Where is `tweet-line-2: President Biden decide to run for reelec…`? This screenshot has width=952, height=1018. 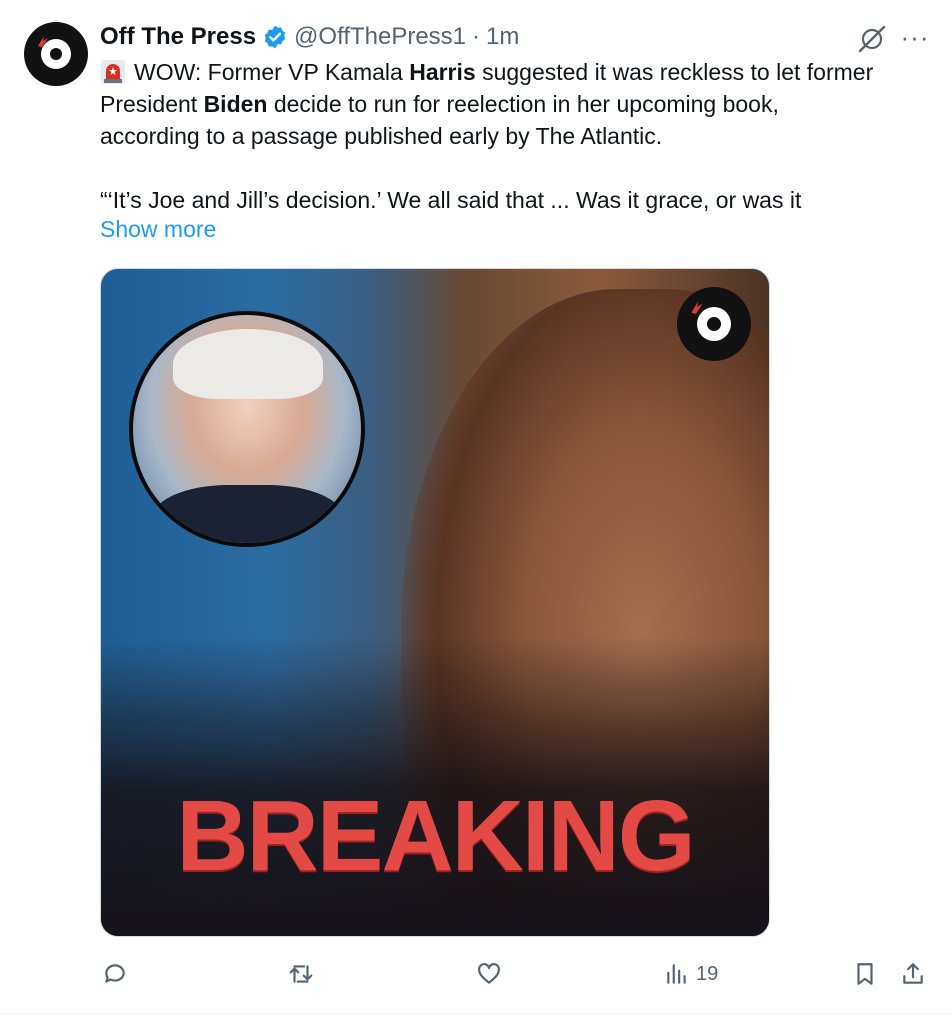 tweet-line-2: President Biden decide to run for reelec… is located at coordinates (515, 104).